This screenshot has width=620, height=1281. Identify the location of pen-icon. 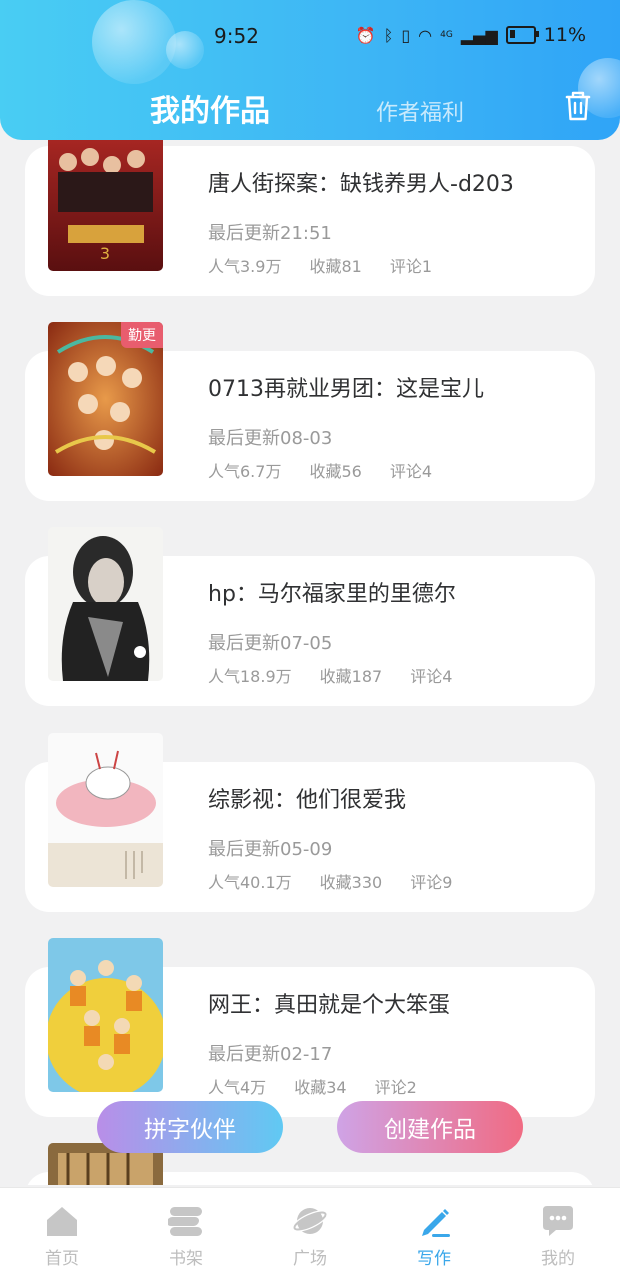
(436, 1223).